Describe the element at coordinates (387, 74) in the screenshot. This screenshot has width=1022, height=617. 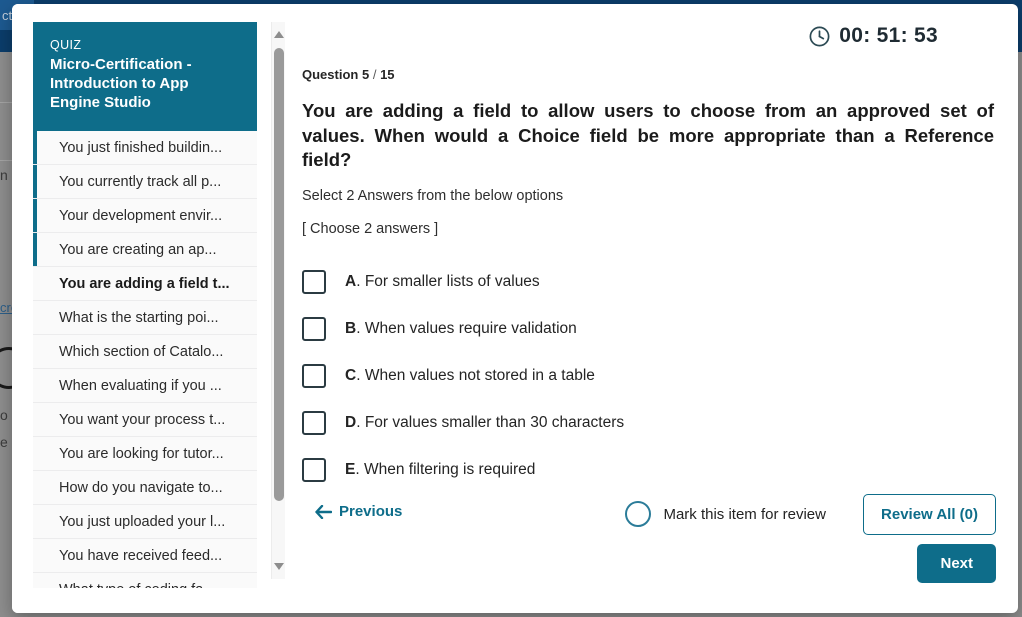
I see `question-counter-total: 15` at that location.